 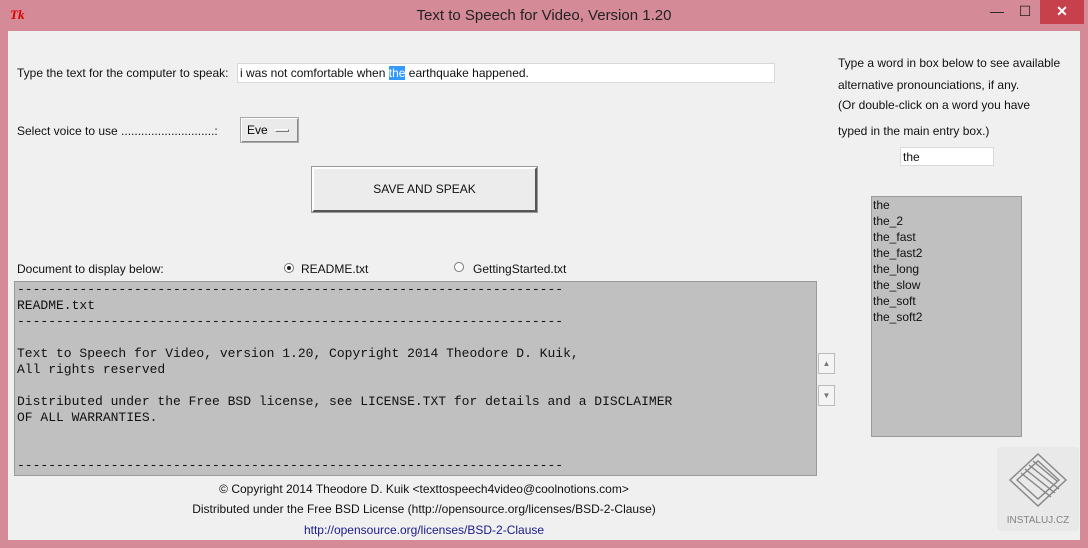 I want to click on list-item: the_fast, so click(x=946, y=237).